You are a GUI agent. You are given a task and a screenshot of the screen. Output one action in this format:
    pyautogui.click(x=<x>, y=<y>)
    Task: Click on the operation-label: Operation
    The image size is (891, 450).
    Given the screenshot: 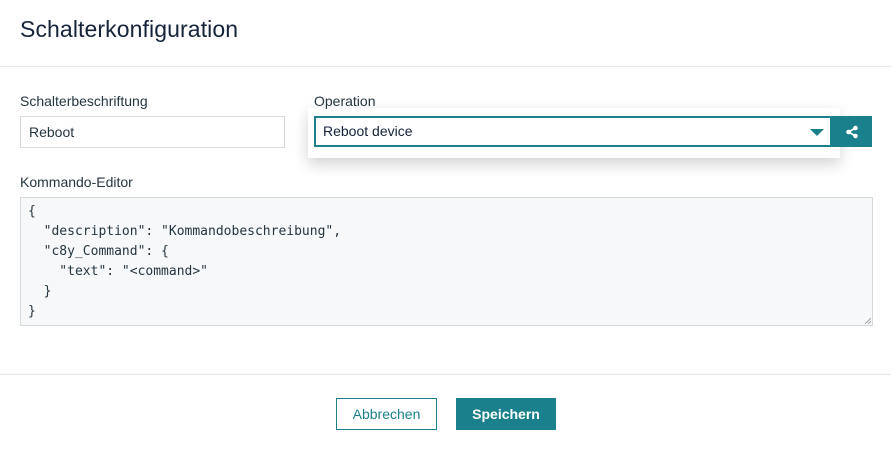 What is the action you would take?
    pyautogui.click(x=345, y=101)
    